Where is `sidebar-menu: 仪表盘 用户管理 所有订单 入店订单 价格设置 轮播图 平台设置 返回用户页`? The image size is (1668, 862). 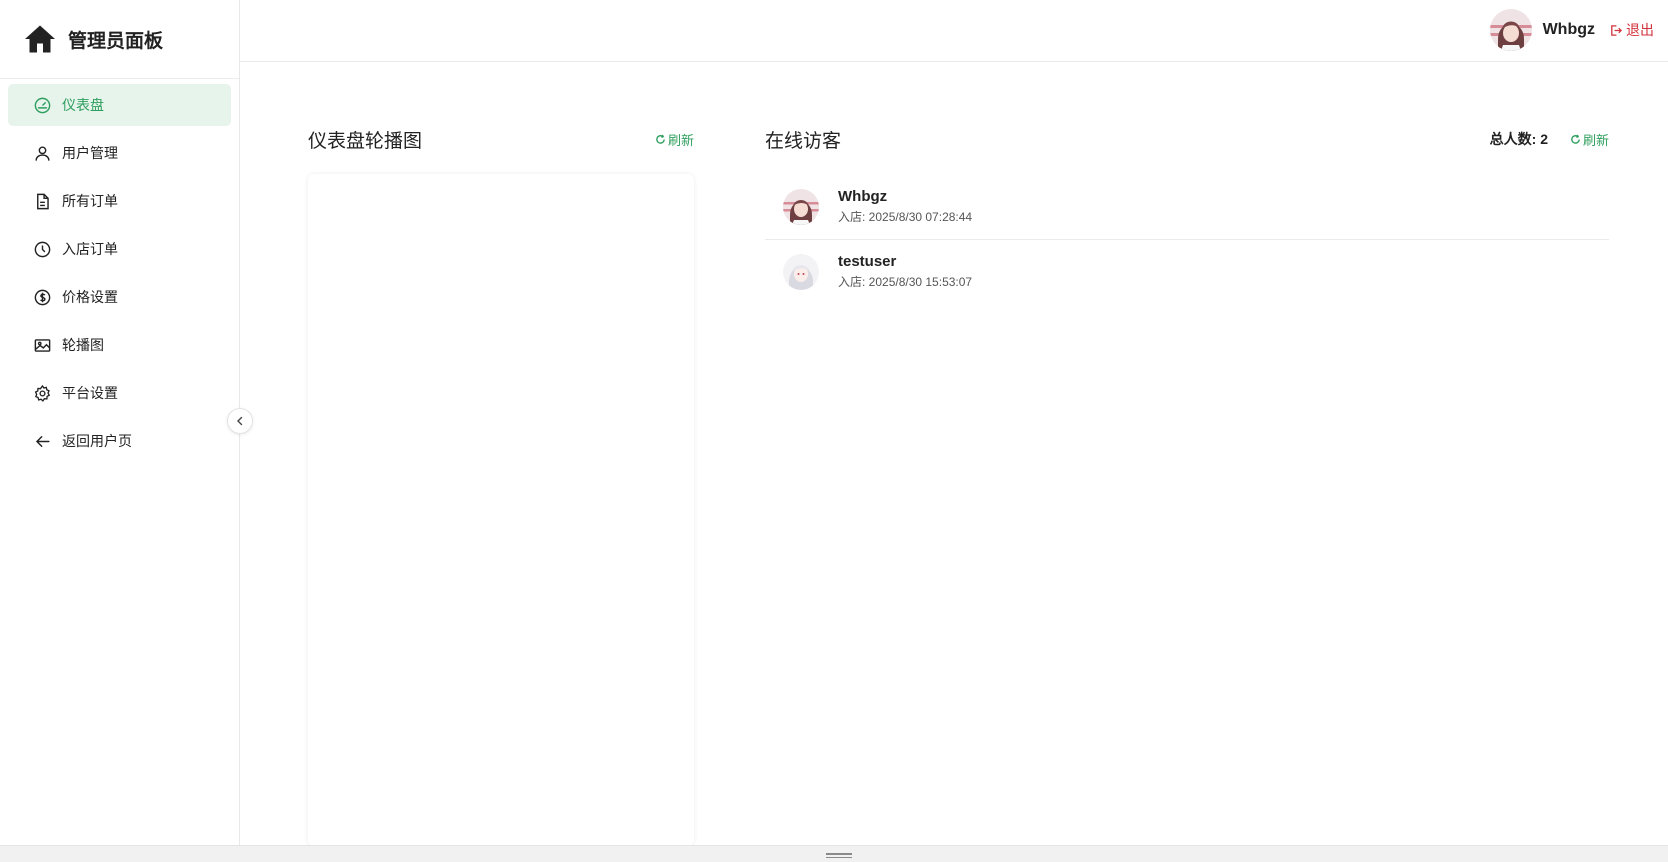 sidebar-menu: 仪表盘 用户管理 所有订单 入店订单 价格设置 轮播图 平台设置 返回用户页 is located at coordinates (119, 270).